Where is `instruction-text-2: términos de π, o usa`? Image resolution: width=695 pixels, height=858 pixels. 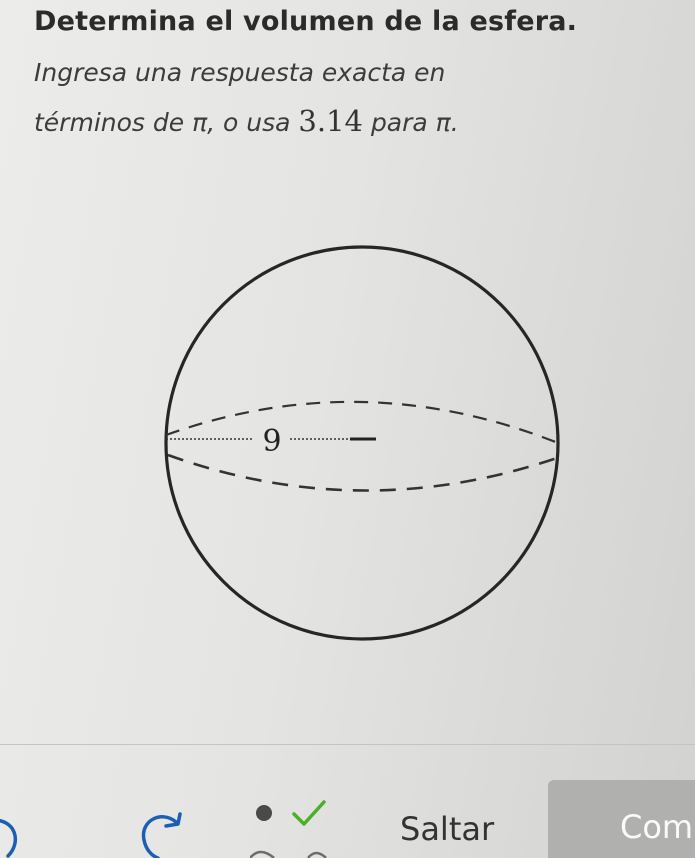 instruction-text-2: términos de π, o usa is located at coordinates (162, 122).